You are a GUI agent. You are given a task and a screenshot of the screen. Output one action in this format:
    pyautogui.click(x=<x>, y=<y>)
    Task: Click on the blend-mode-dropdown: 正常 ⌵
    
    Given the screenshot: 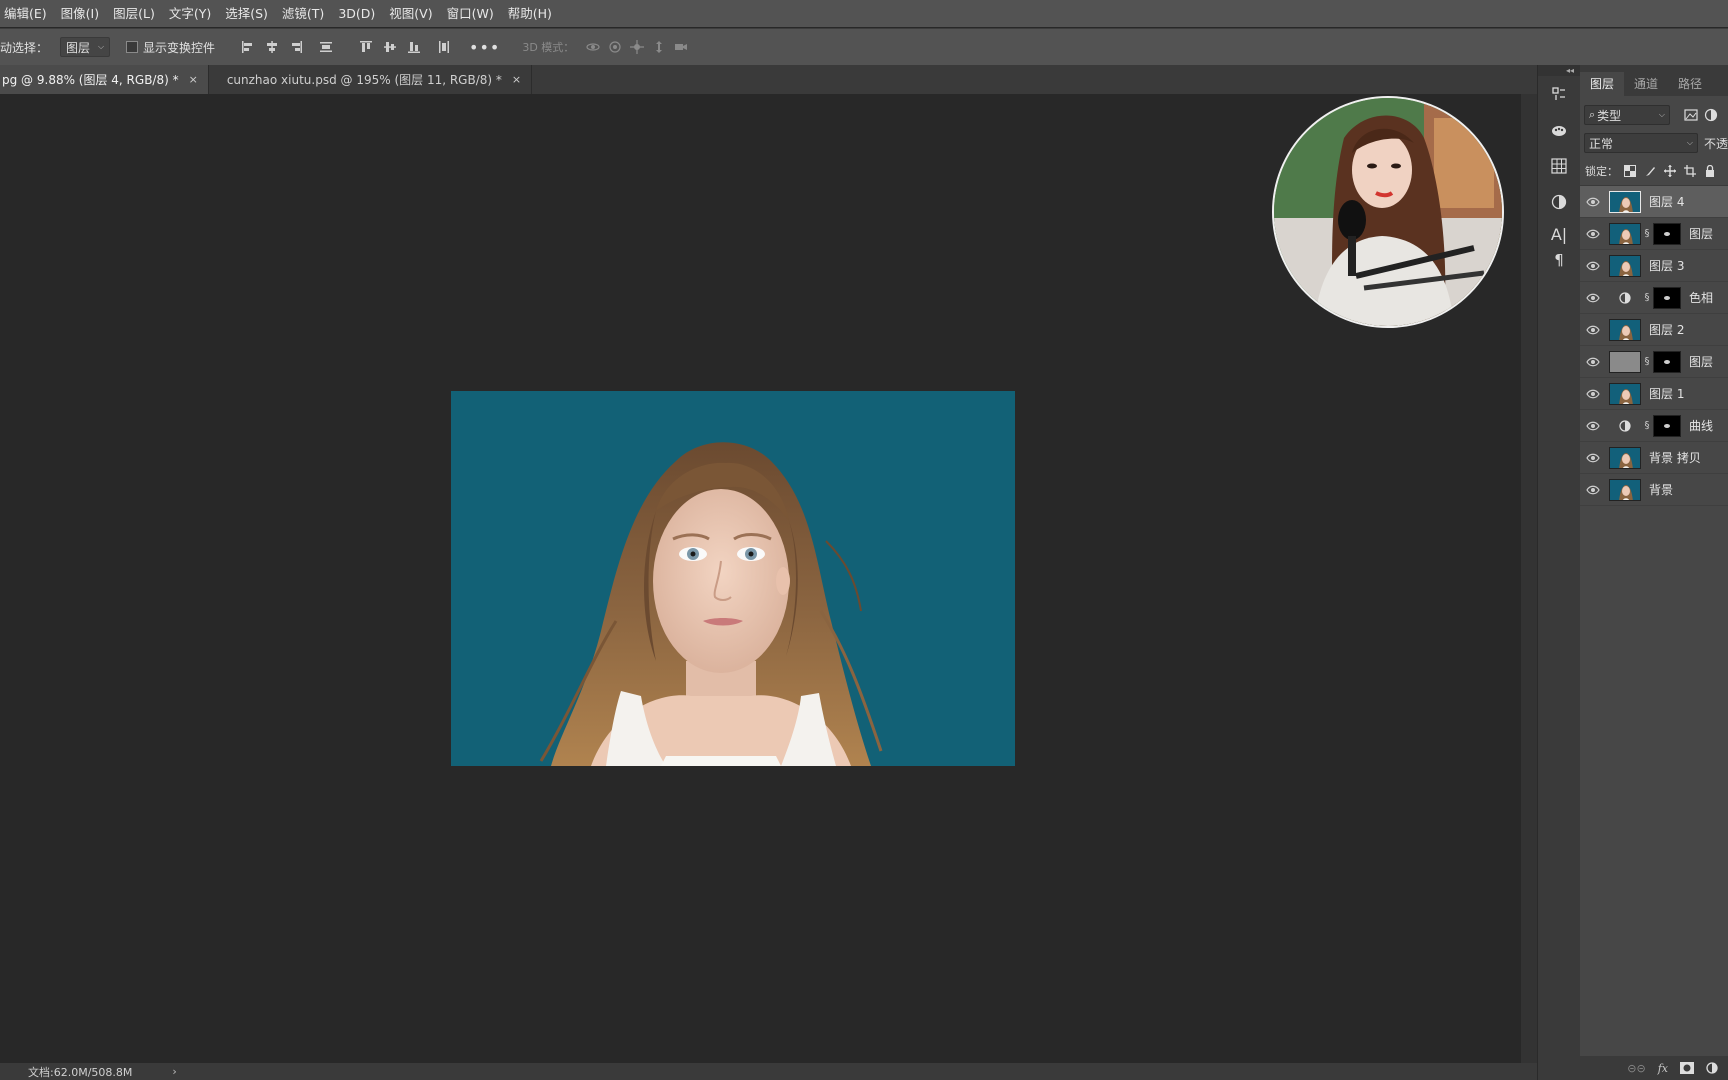 What is the action you would take?
    pyautogui.click(x=1641, y=143)
    